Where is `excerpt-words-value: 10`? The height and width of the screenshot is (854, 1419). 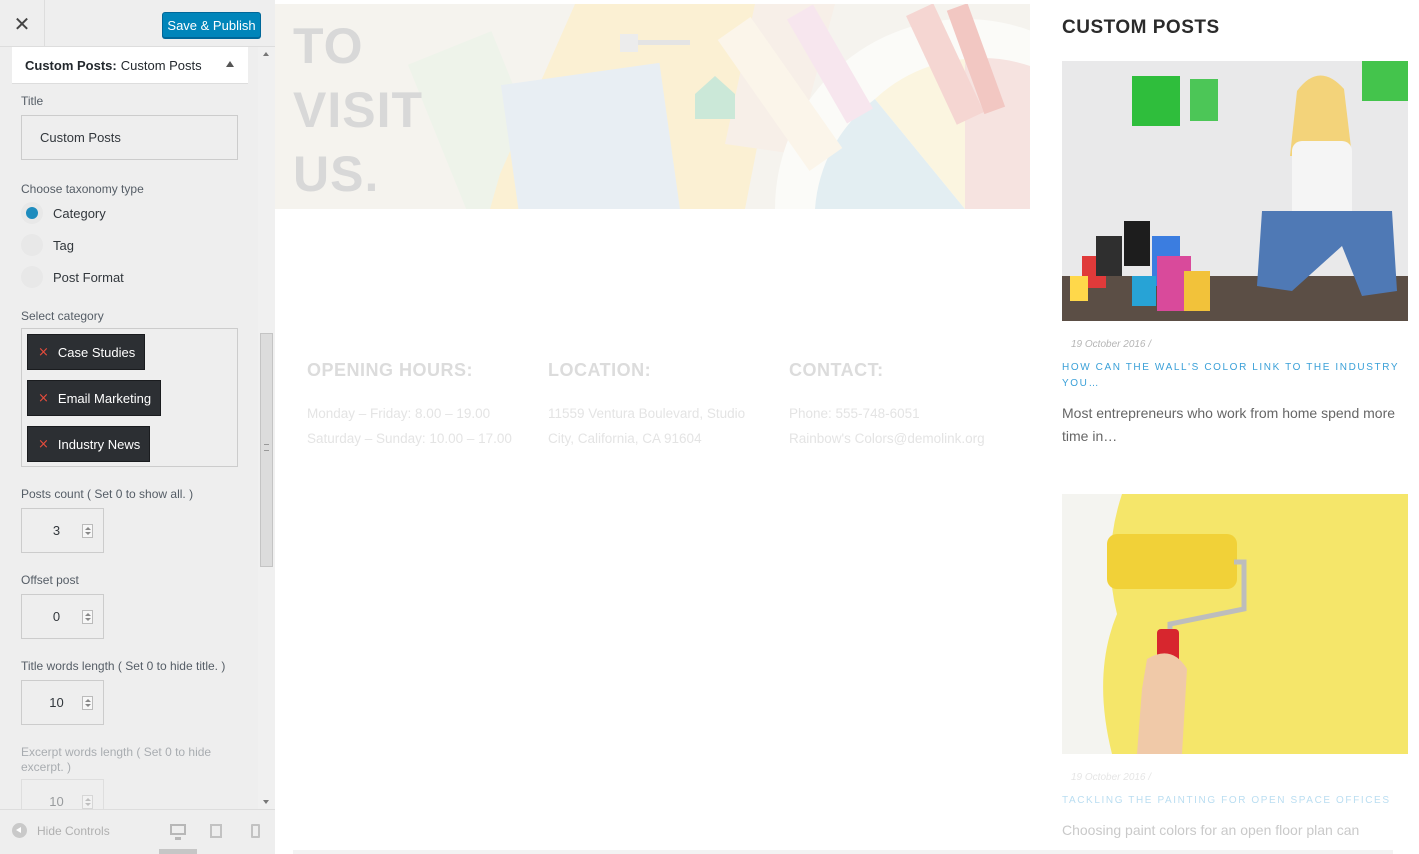 excerpt-words-value: 10 is located at coordinates (56, 801).